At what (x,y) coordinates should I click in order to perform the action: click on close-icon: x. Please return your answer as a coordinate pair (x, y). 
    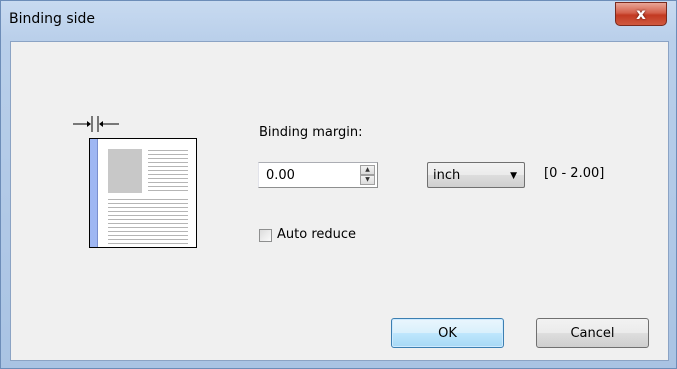
    Looking at the image, I should click on (641, 14).